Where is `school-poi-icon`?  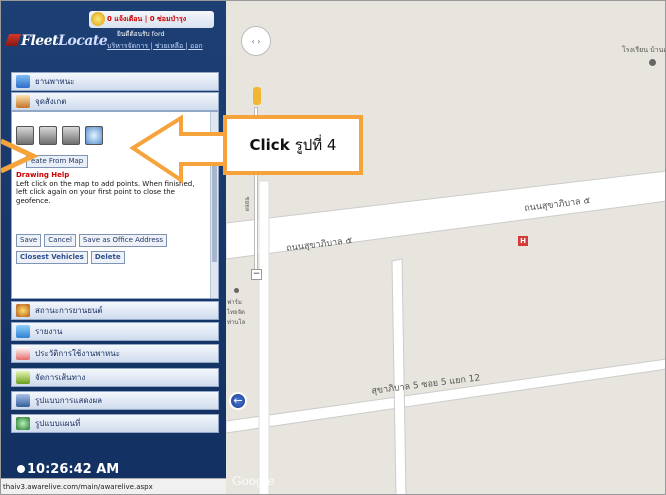 school-poi-icon is located at coordinates (652, 62).